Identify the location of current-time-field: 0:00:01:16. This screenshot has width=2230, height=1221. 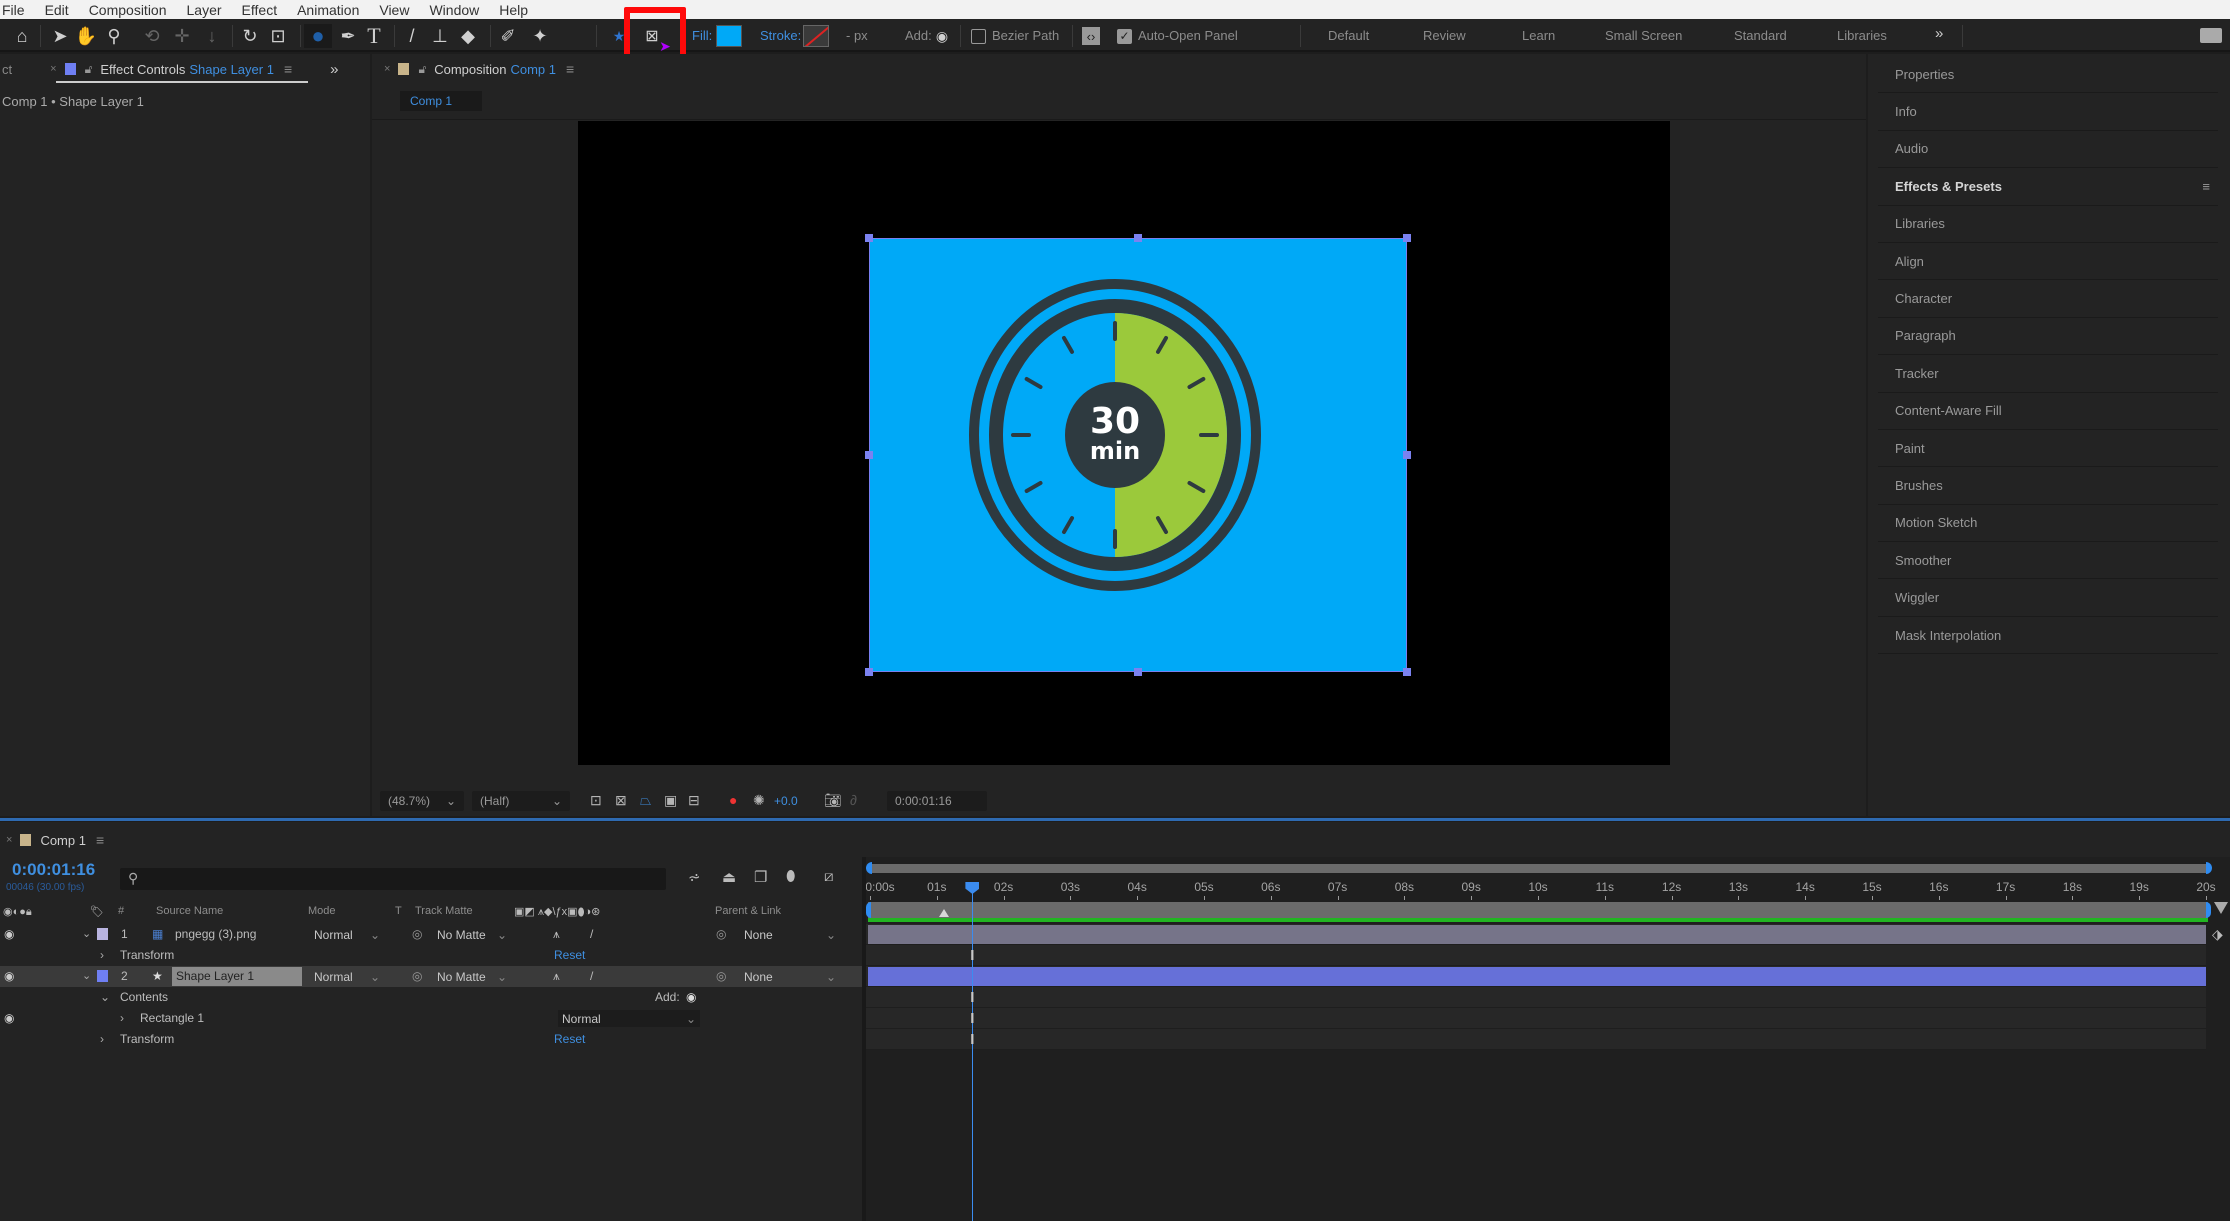
(937, 801).